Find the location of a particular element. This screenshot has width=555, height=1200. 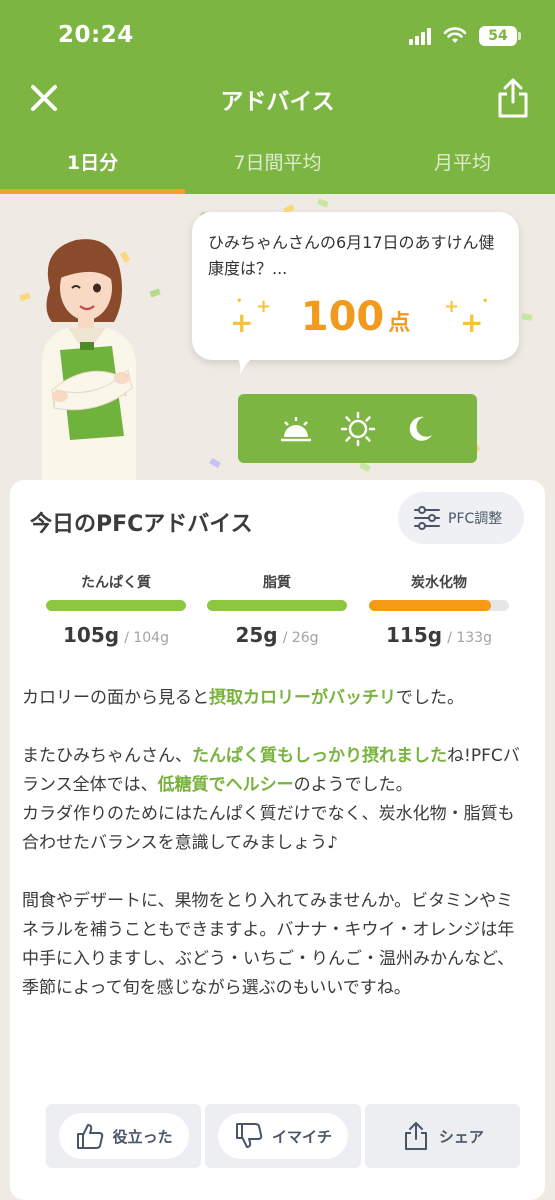

nutrient-fat: 脂質 25g / 26g is located at coordinates (277, 609).